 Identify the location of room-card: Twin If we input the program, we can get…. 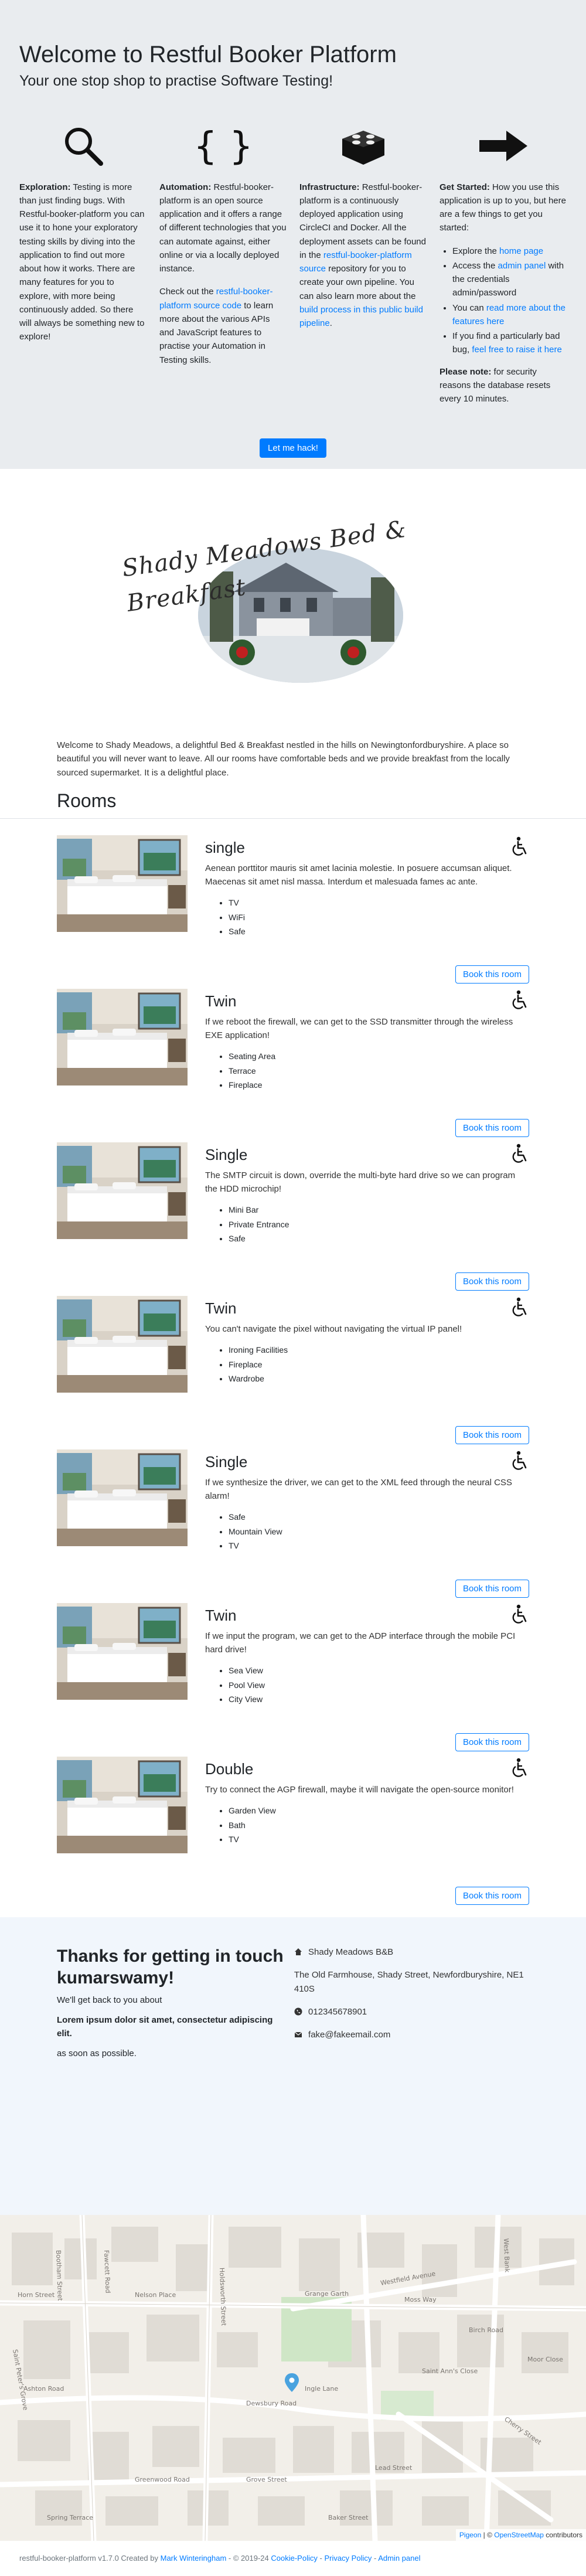
(293, 1679).